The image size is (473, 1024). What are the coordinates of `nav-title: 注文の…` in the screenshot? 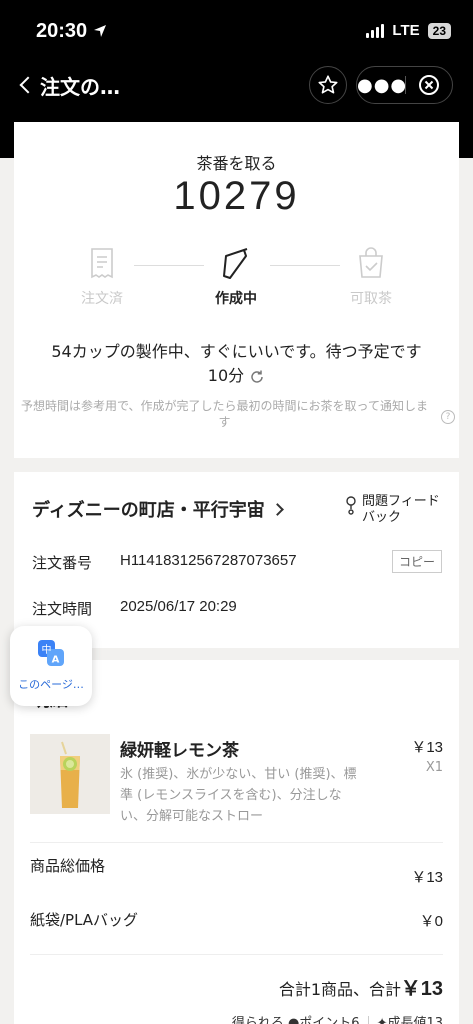 It's located at (80, 86).